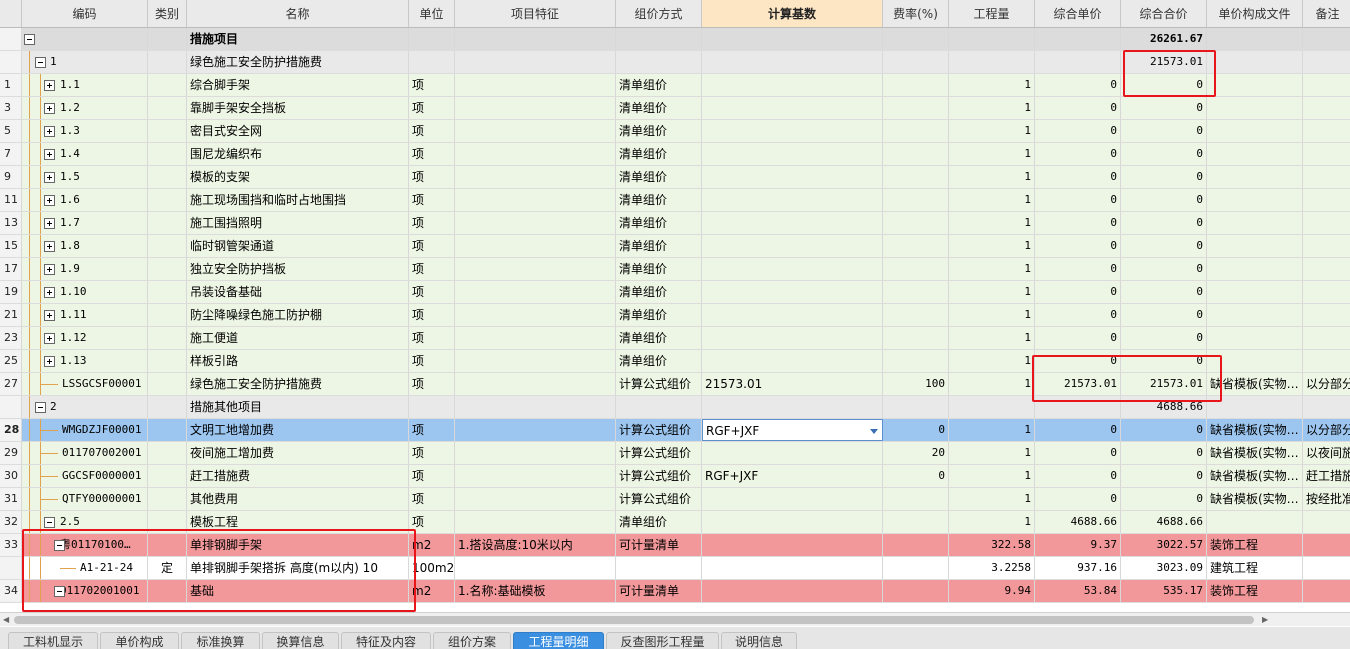 The height and width of the screenshot is (649, 1350). Describe the element at coordinates (298, 292) in the screenshot. I see `cell-name: 吊装设备基础` at that location.